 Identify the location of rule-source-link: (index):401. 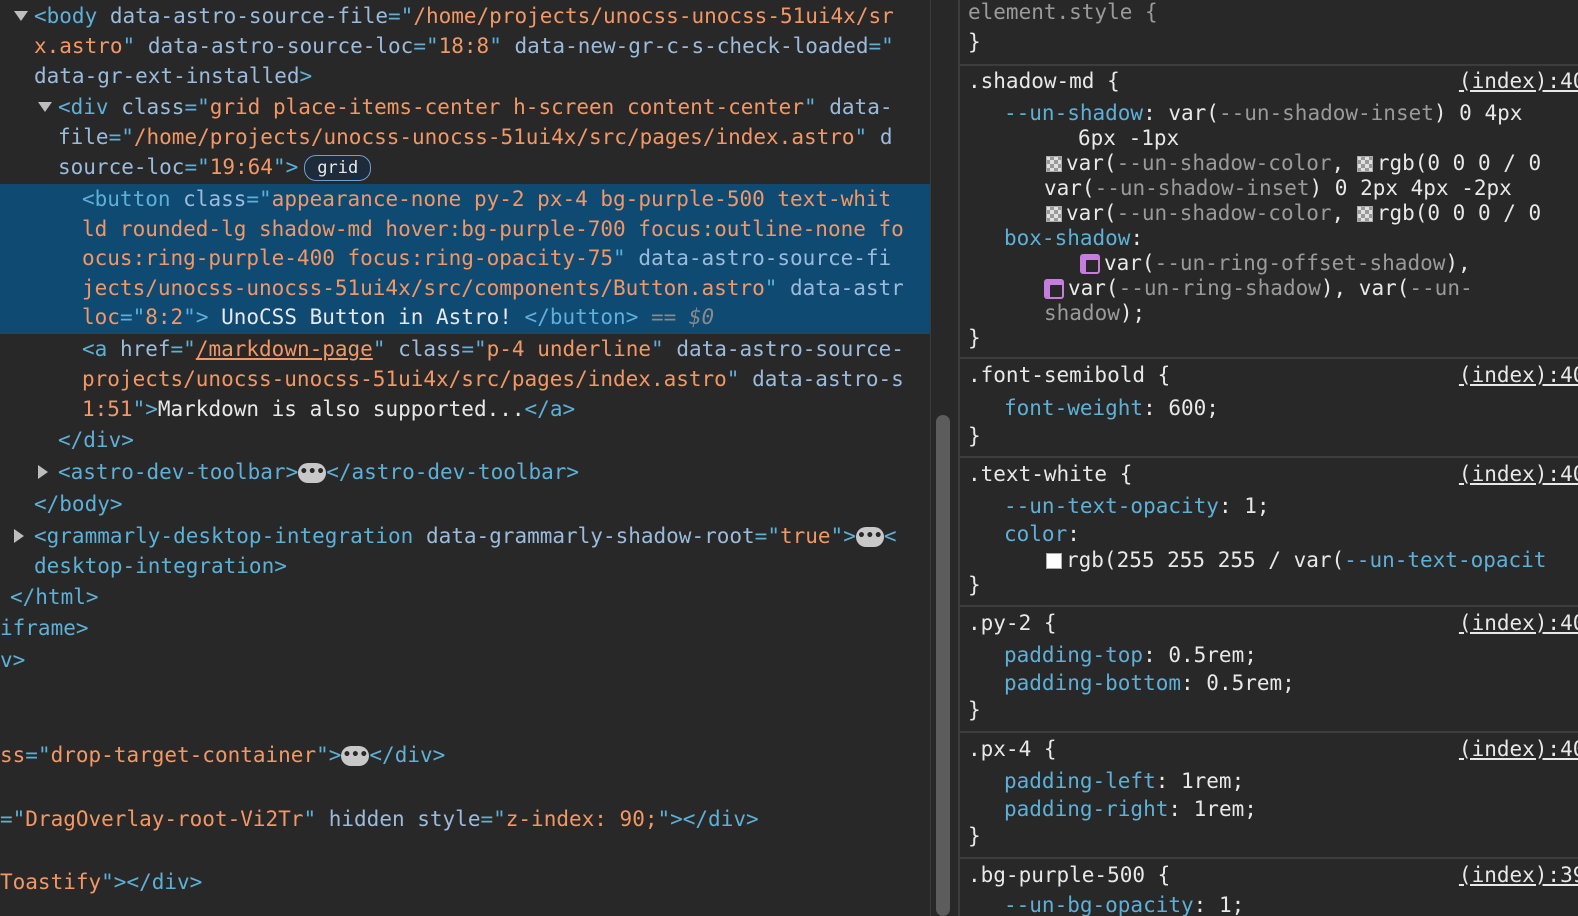
(1518, 623).